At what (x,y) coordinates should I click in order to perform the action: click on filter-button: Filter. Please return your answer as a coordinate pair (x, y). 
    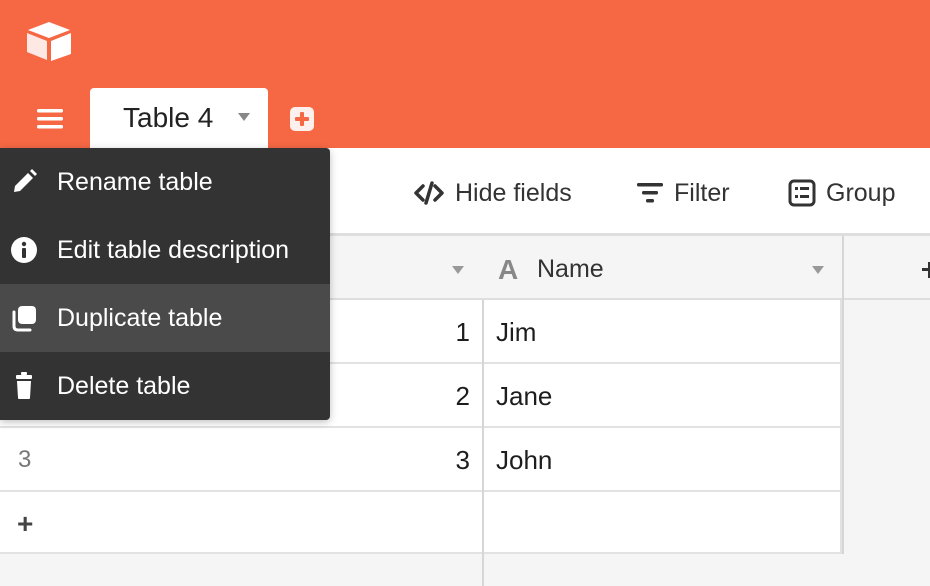
    Looking at the image, I should click on (683, 193).